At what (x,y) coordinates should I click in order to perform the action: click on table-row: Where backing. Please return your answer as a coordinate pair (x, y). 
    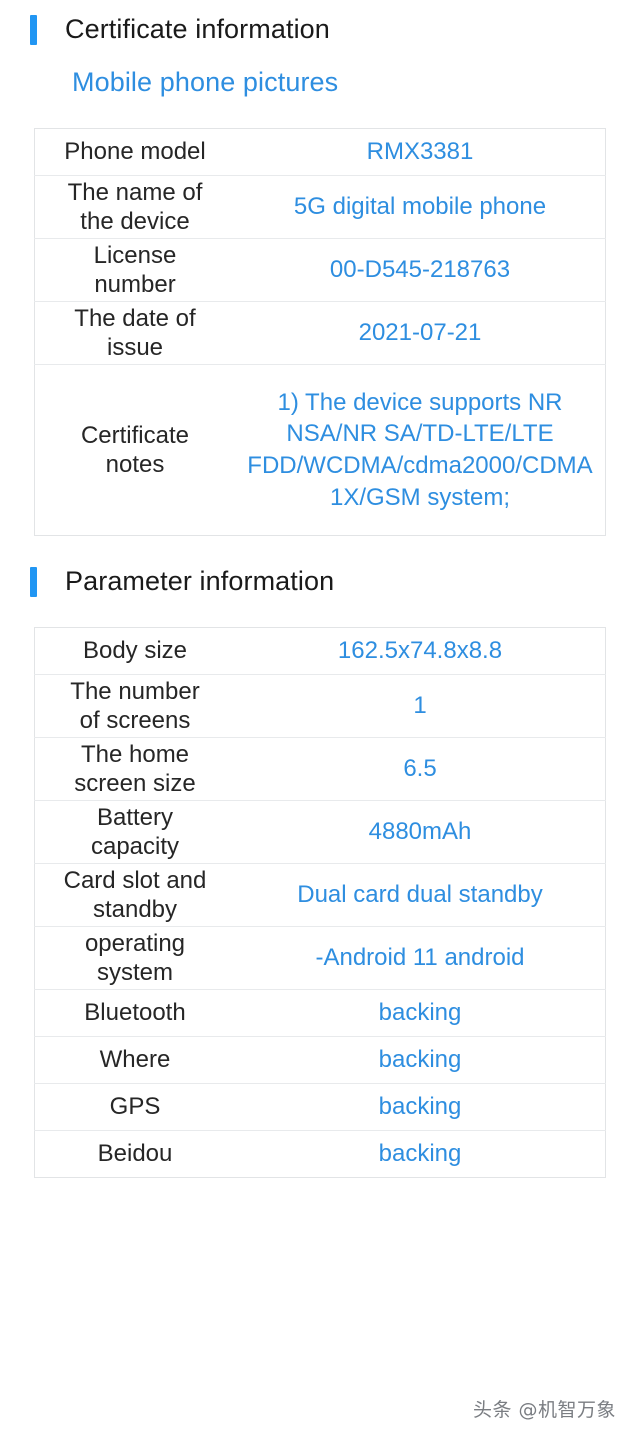
    Looking at the image, I should click on (320, 1060).